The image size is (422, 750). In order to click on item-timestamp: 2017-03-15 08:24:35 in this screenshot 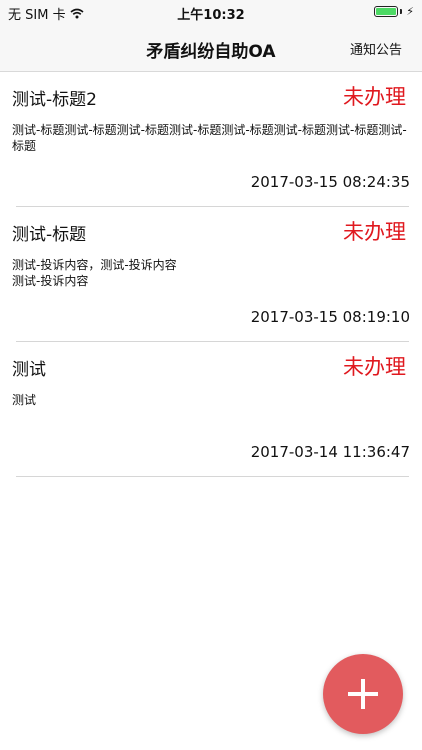, I will do `click(330, 182)`.